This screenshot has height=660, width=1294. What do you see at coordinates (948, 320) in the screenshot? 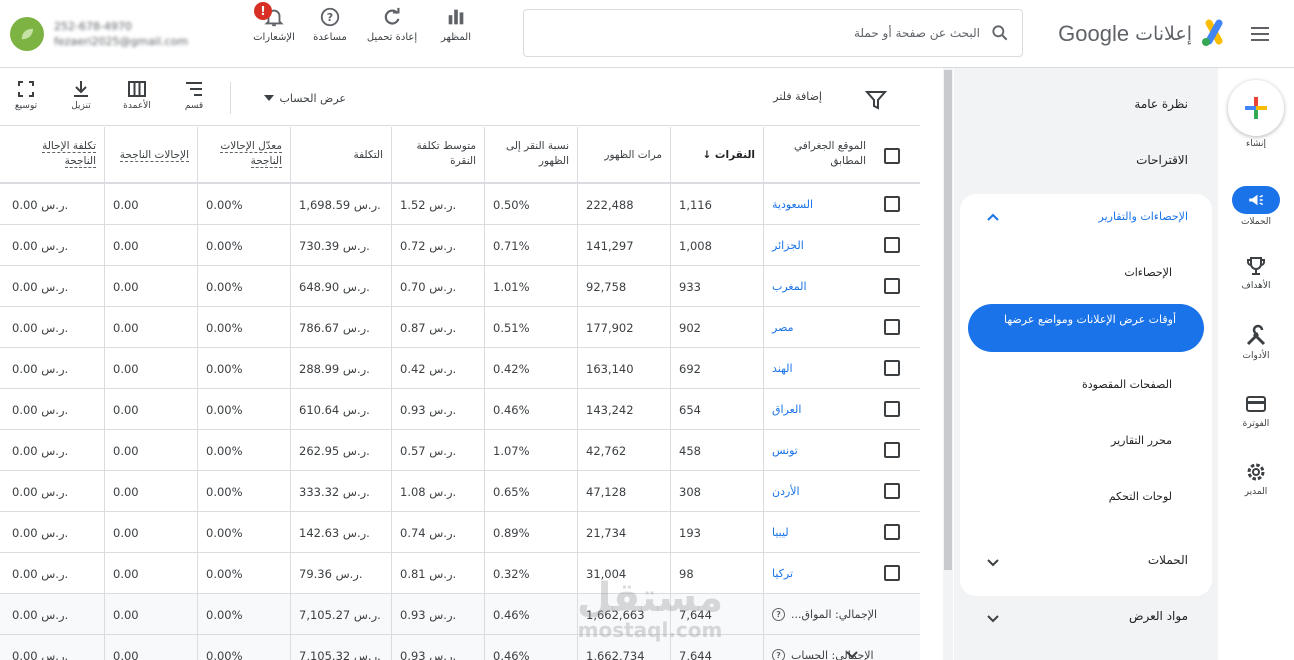
I see `scrollbar-thumb` at bounding box center [948, 320].